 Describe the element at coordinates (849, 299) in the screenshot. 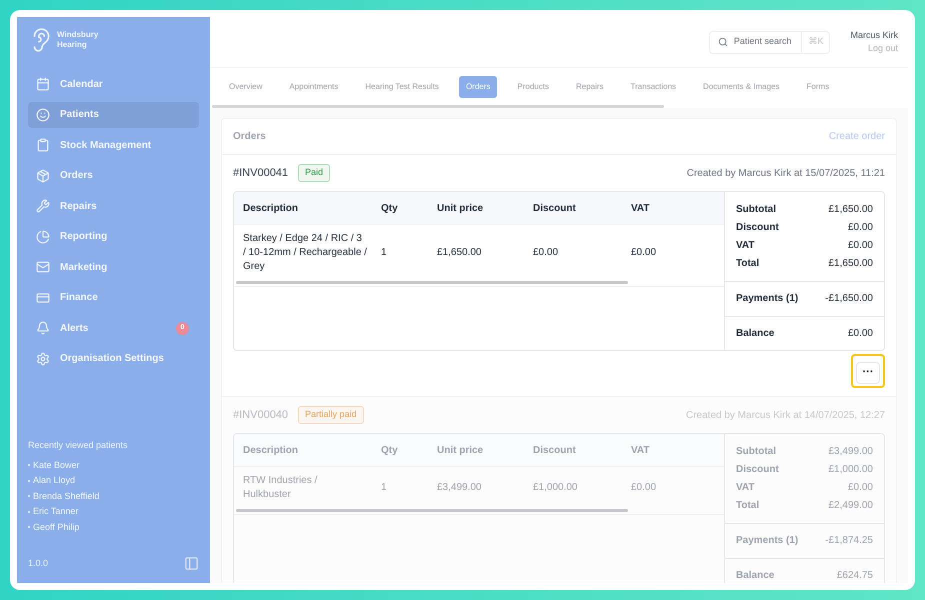

I see `summary-value: -£1,650.00` at that location.